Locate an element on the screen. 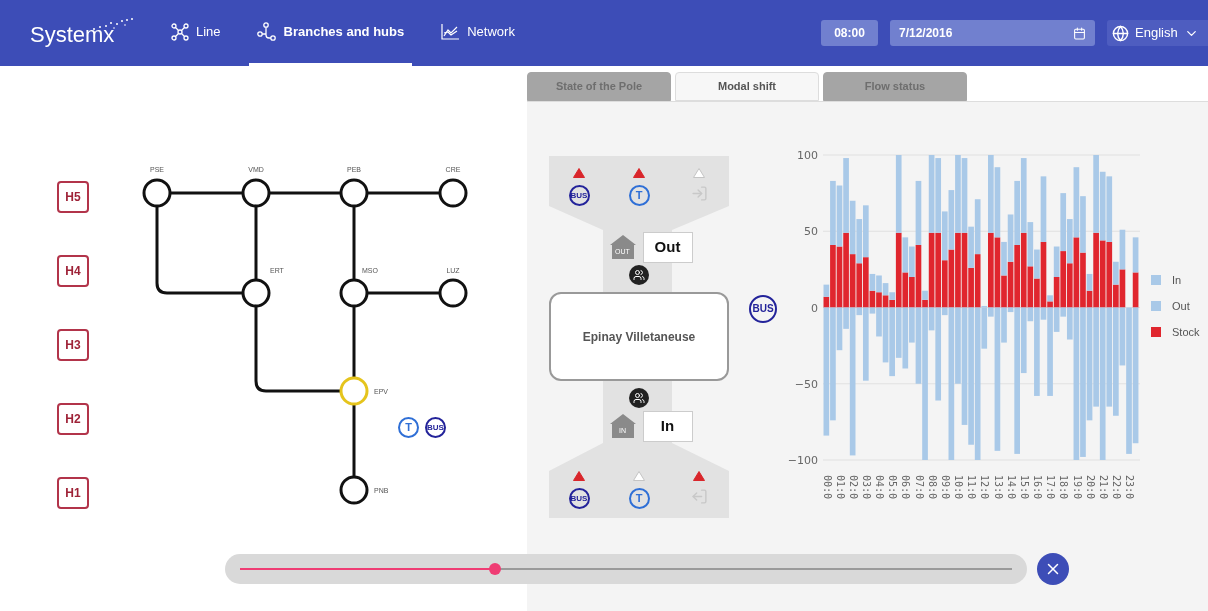 This screenshot has width=1208, height=611. time-field: 08:00 is located at coordinates (849, 33).